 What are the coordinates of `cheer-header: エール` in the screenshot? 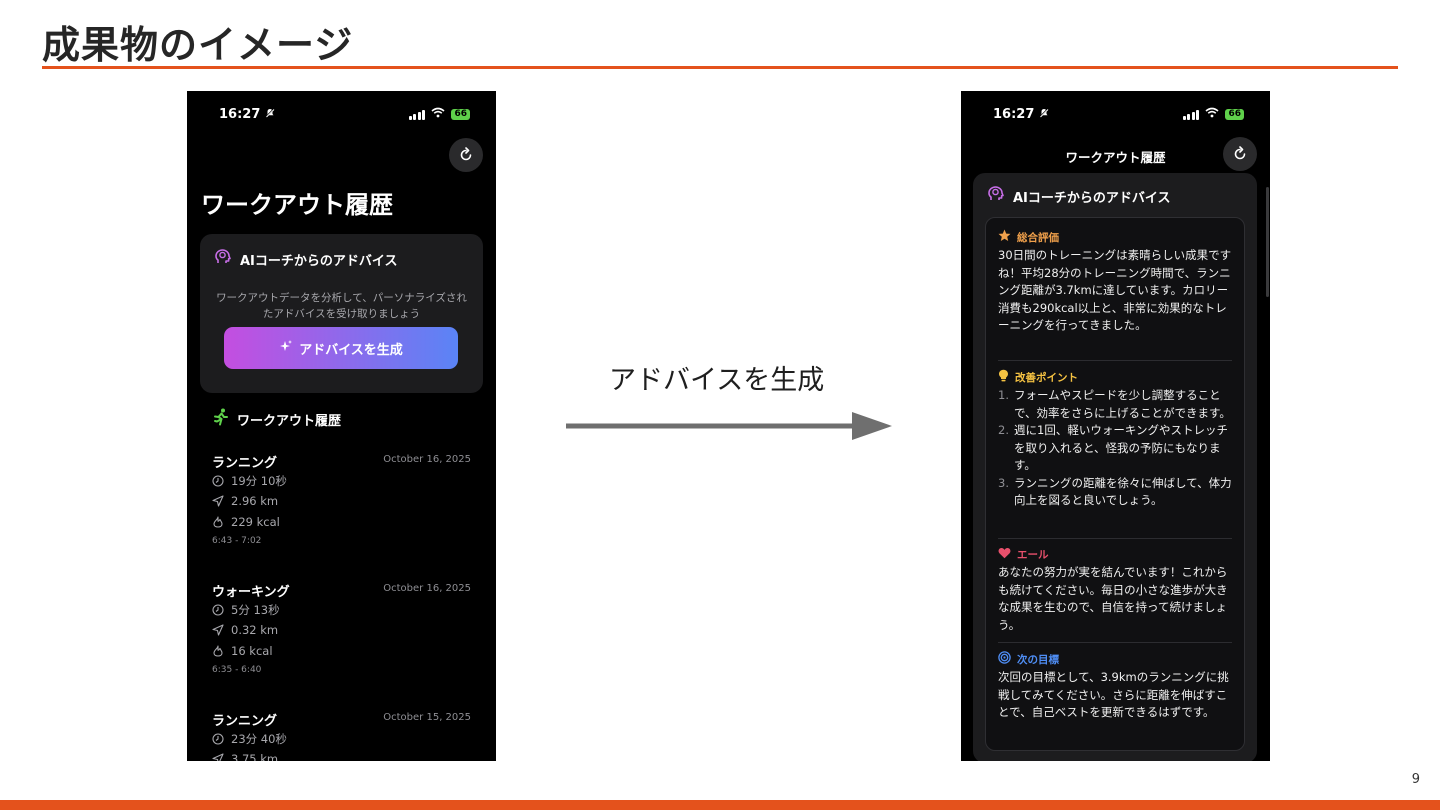 It's located at (1115, 554).